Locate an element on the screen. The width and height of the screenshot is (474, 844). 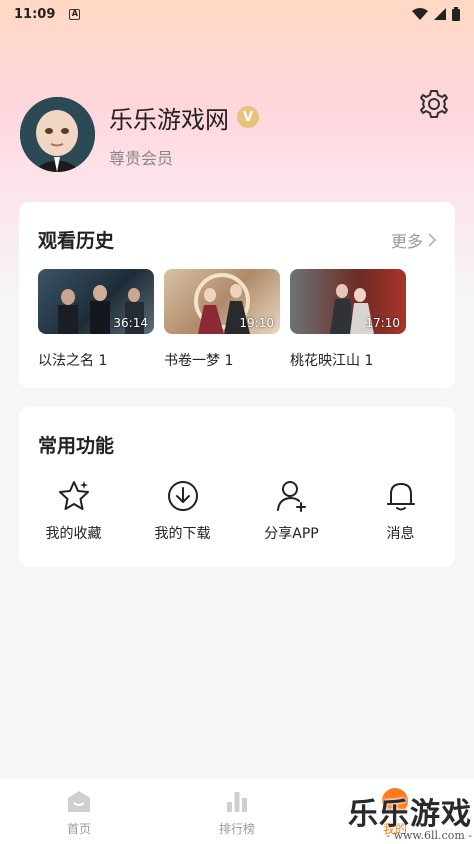
avatar-image is located at coordinates (57, 134).